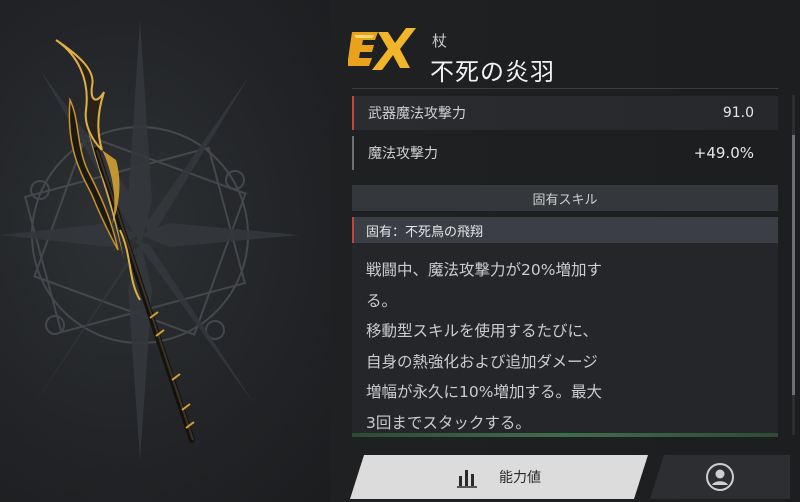 The image size is (800, 502). What do you see at coordinates (382, 300) in the screenshot?
I see `skill-description-line: る。` at bounding box center [382, 300].